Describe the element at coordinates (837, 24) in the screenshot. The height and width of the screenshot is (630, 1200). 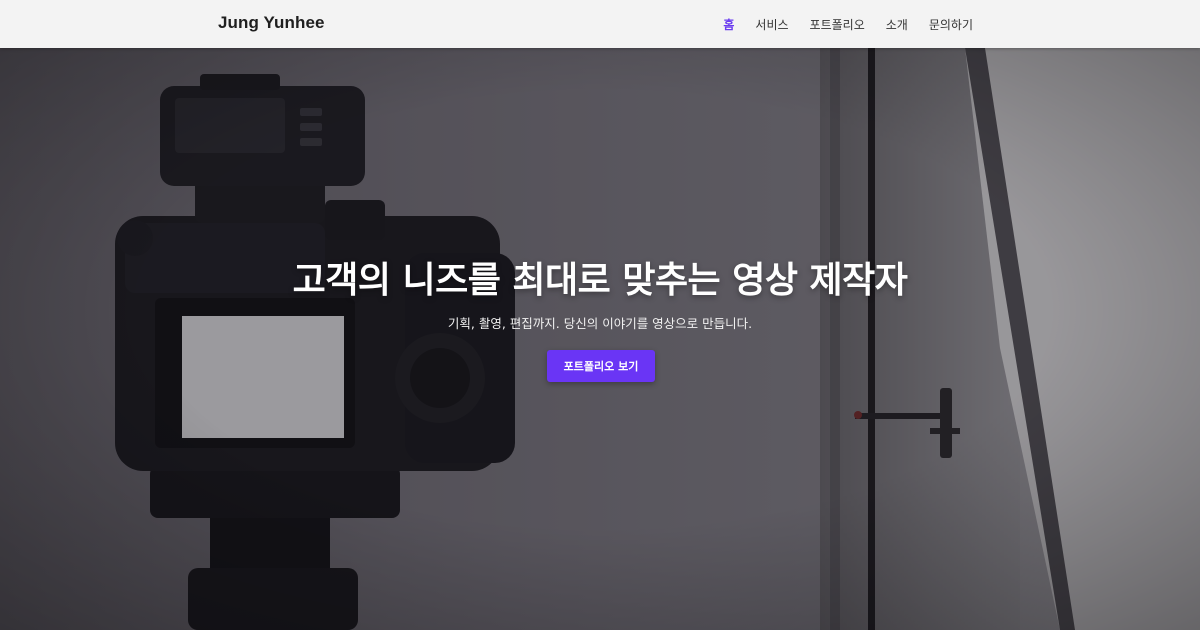
I see `nav-item-portfolio: 포트폴리오` at that location.